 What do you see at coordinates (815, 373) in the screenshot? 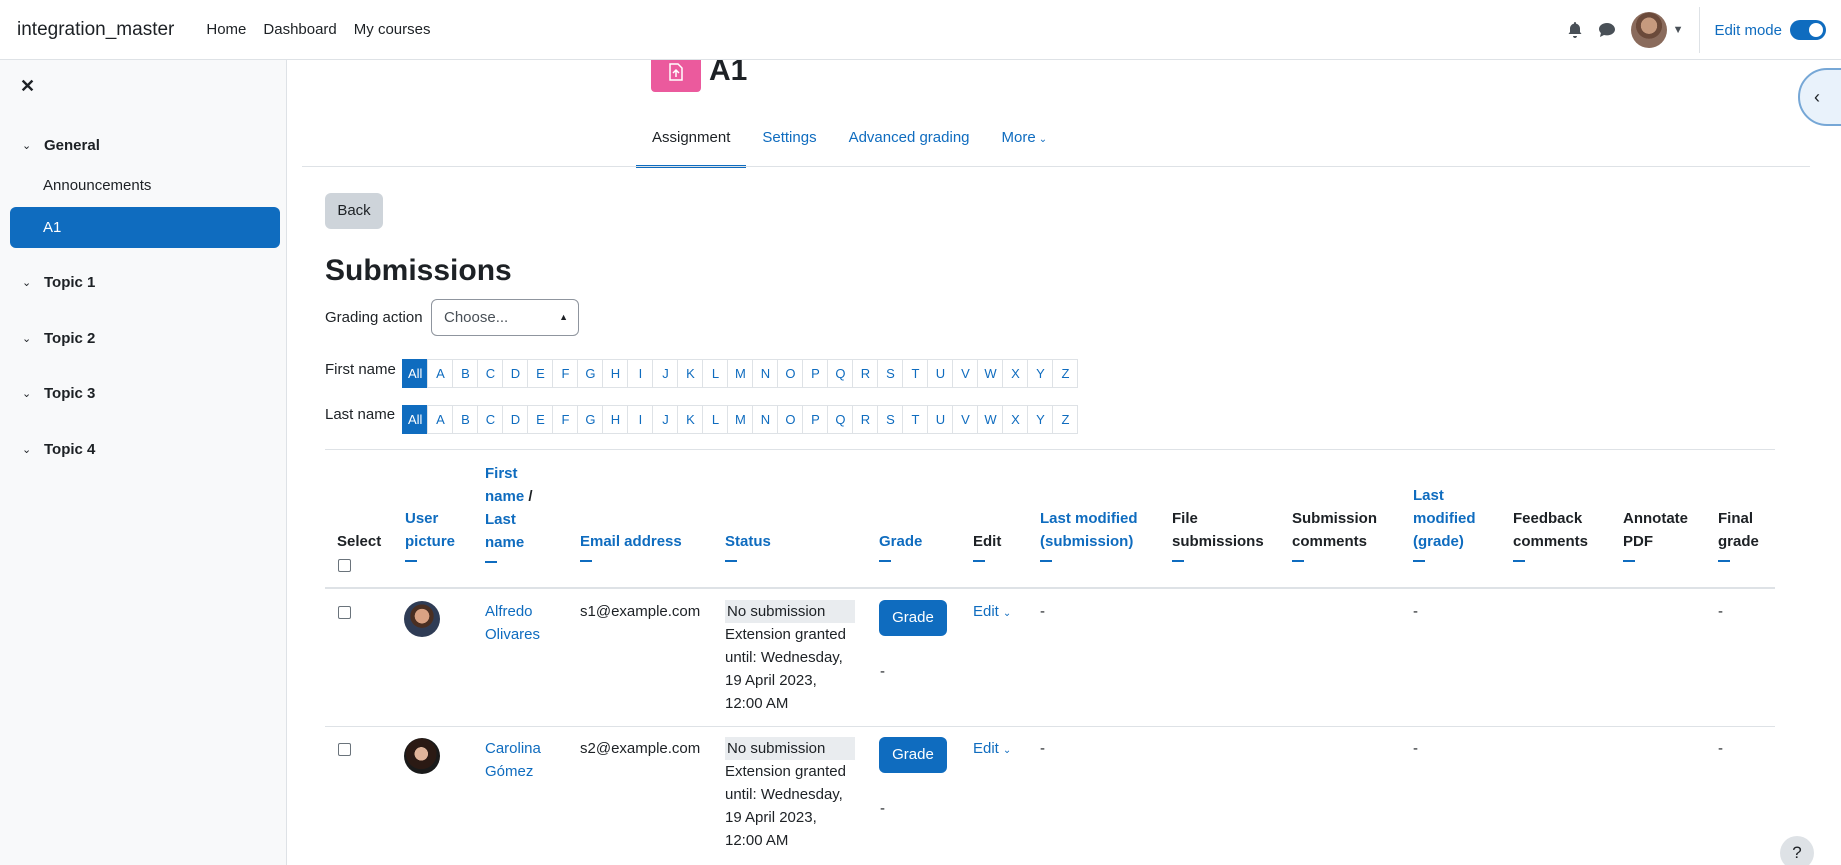
I see `first-initial-p: P` at bounding box center [815, 373].